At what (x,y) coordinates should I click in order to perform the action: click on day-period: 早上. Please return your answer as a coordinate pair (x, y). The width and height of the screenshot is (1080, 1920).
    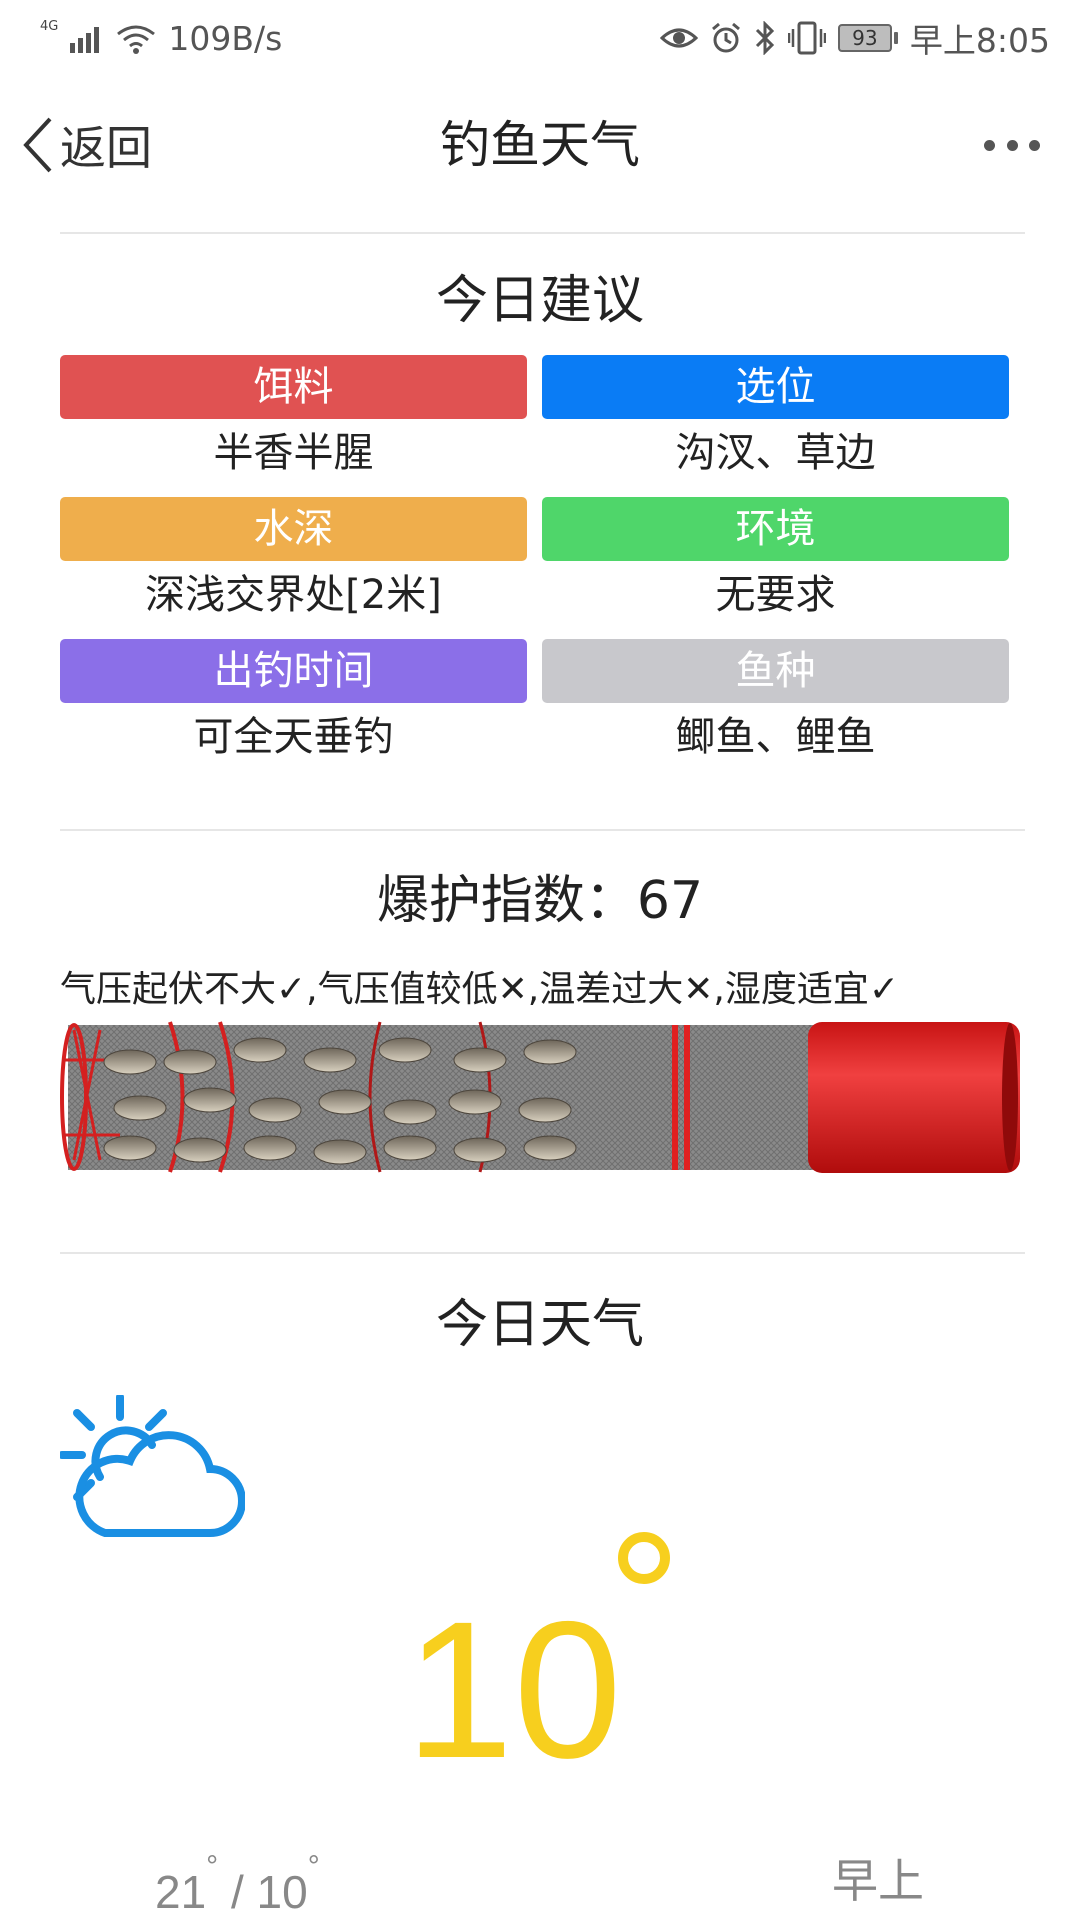
    Looking at the image, I should click on (878, 1881).